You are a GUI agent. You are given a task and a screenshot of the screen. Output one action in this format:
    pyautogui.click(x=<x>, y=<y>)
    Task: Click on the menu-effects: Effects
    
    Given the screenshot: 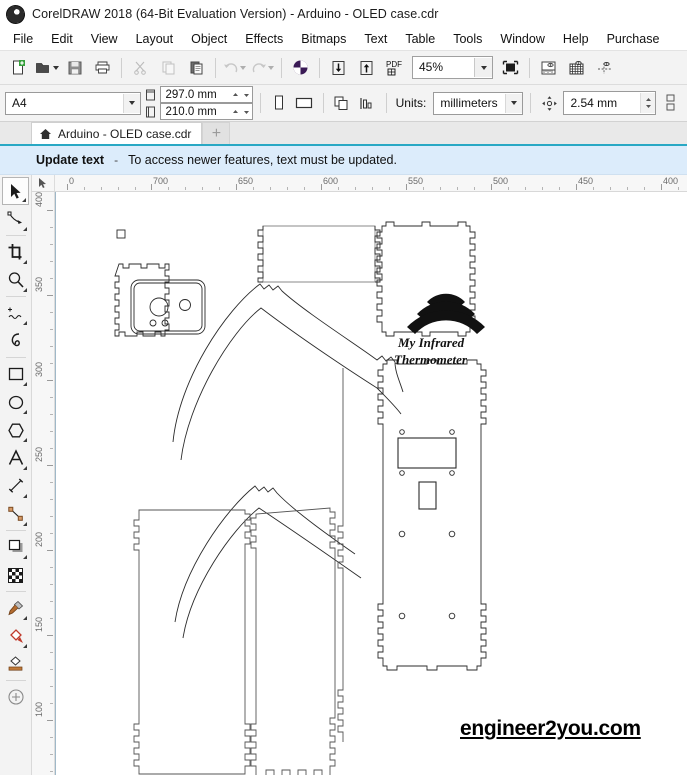 What is the action you would take?
    pyautogui.click(x=264, y=39)
    